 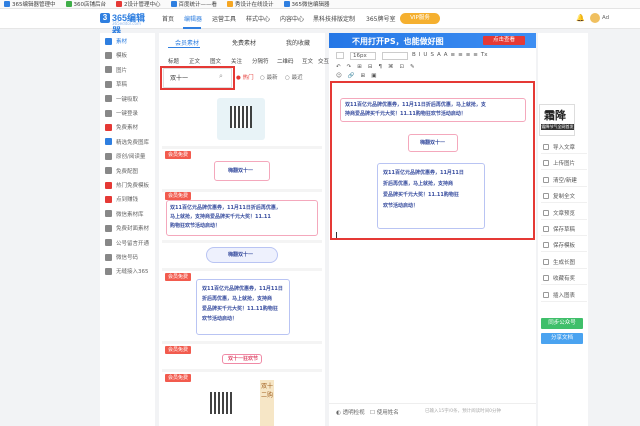 I want to click on avatar, so click(x=595, y=18).